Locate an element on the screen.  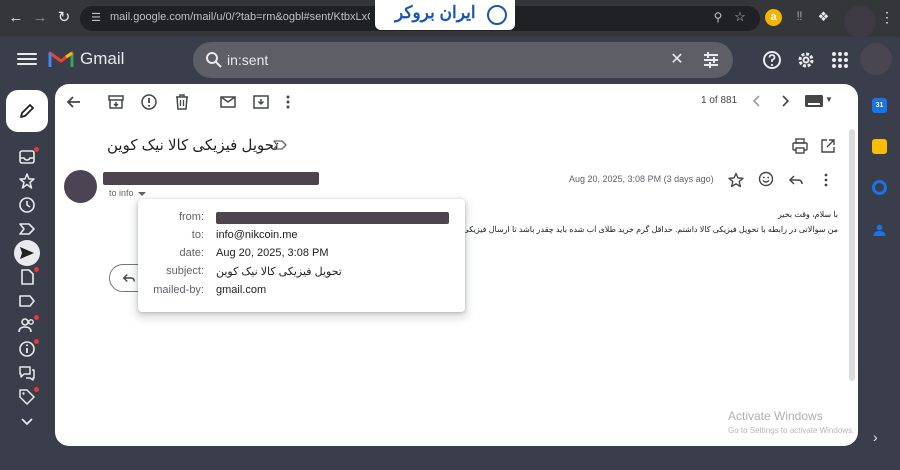
mark-unread-icon is located at coordinates (228, 102).